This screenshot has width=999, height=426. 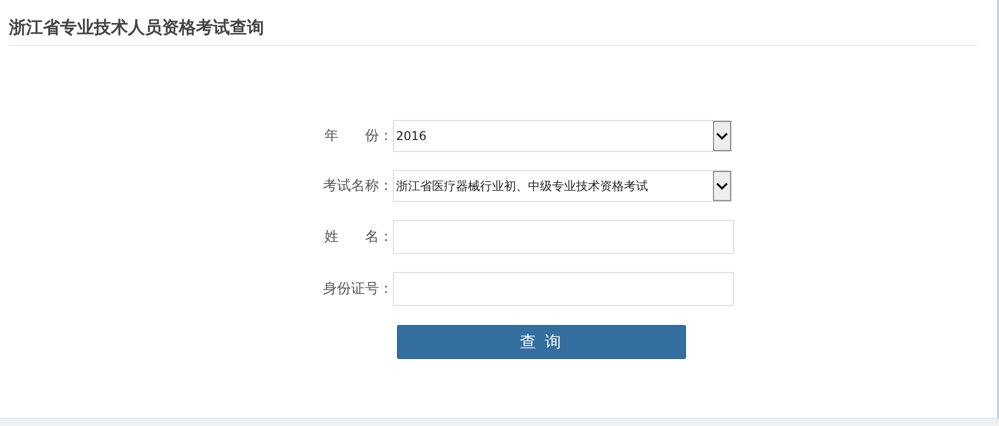 I want to click on query-button: 查 询, so click(x=541, y=342).